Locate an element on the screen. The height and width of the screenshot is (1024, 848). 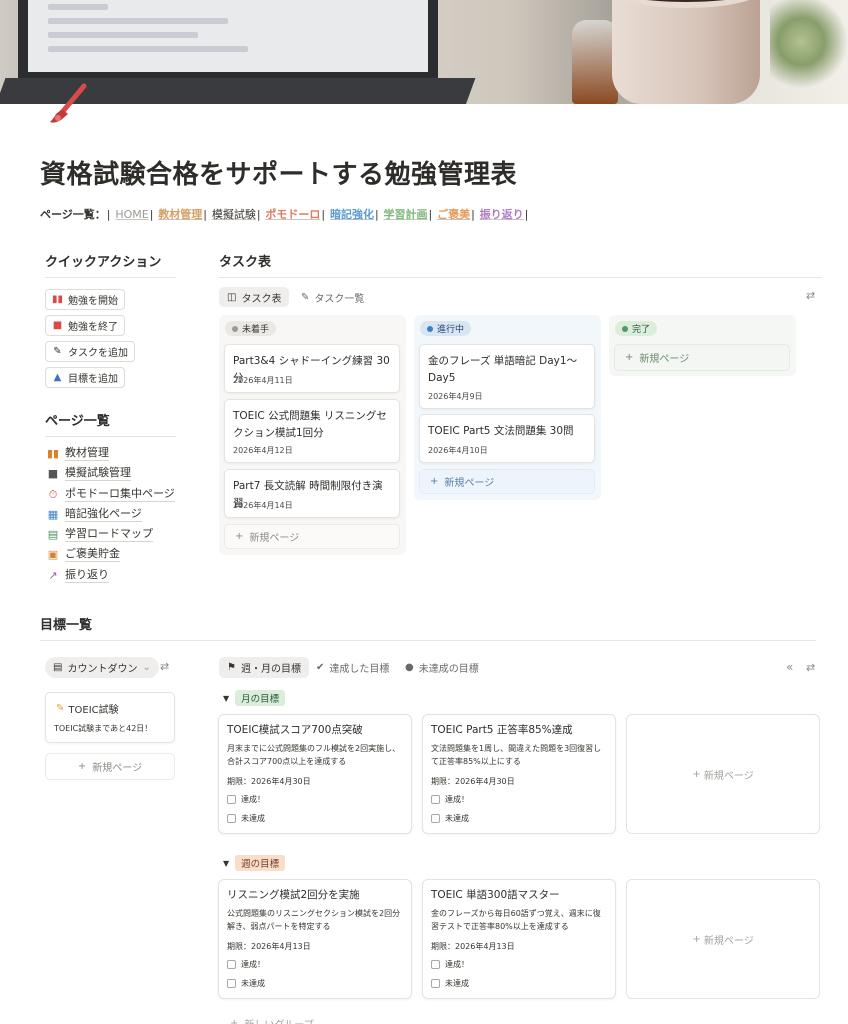
goals-heading: 目標一覧 is located at coordinates (66, 625).